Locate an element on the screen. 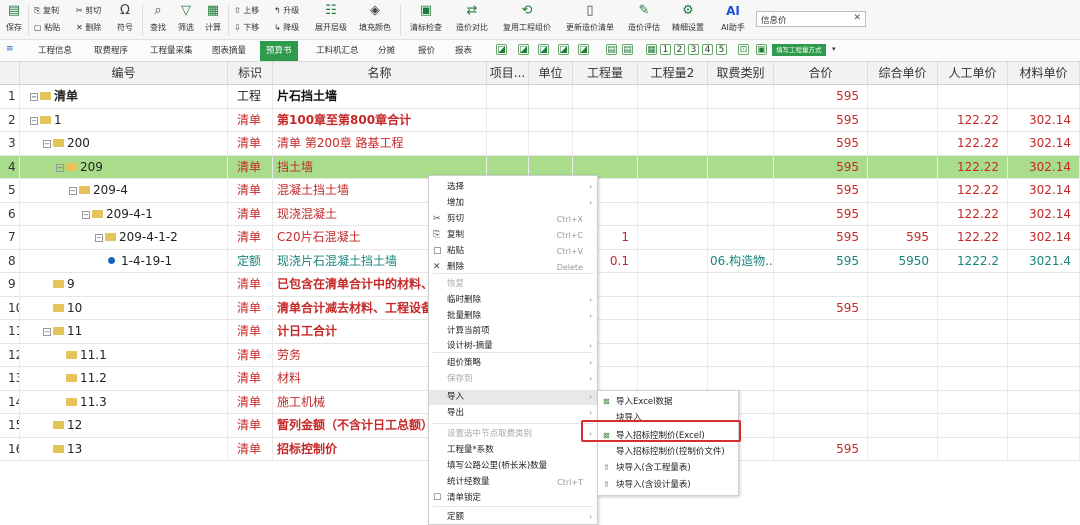 The height and width of the screenshot is (525, 1080). submenu-item: ⇪ 块导入(含设计量表) is located at coordinates (668, 485).